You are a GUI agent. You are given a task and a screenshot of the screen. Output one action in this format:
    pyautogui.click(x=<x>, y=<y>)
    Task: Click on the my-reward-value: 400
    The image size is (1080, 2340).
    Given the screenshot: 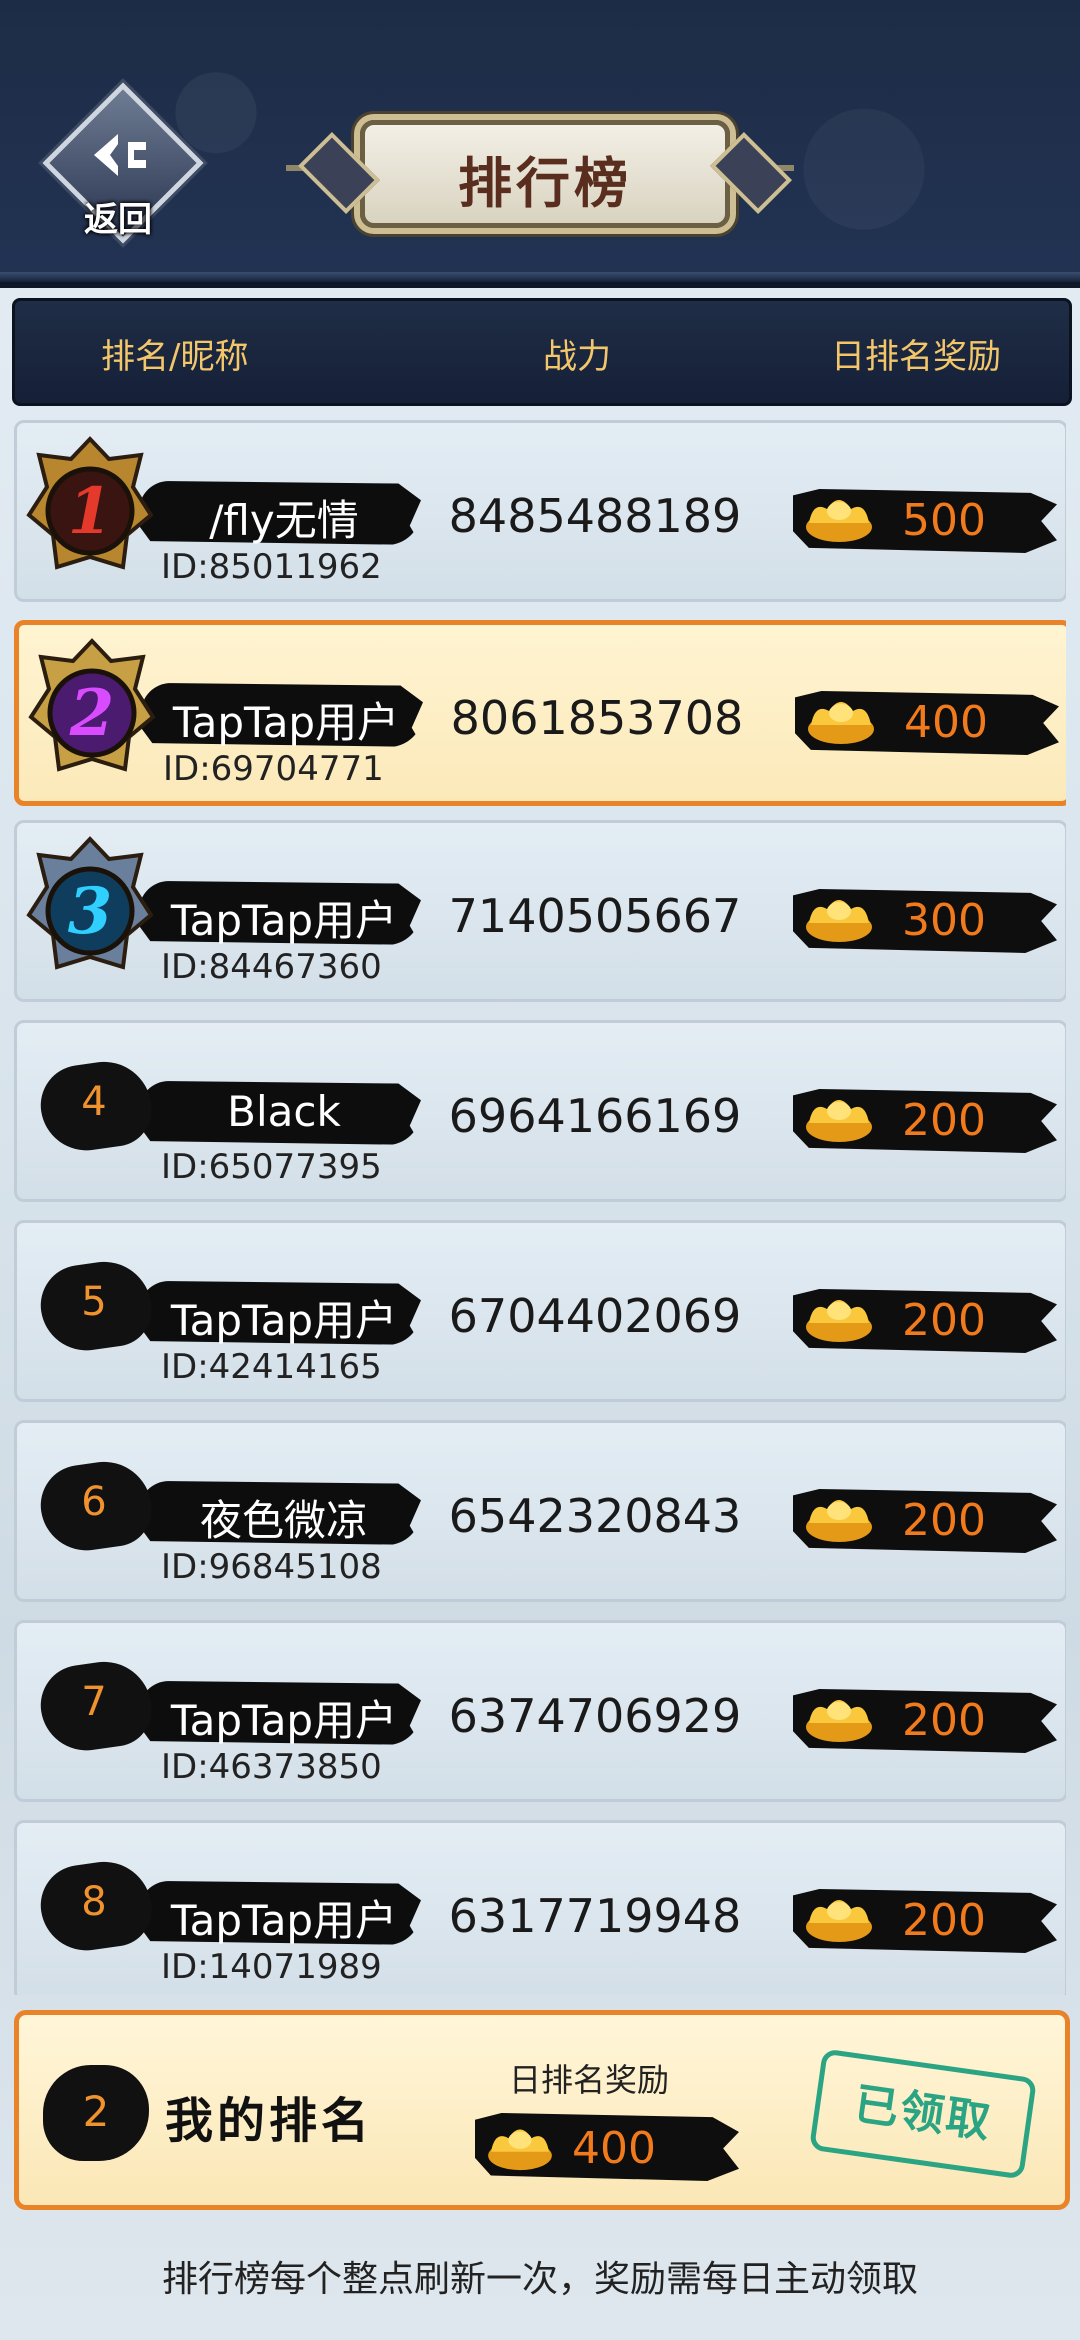 What is the action you would take?
    pyautogui.click(x=614, y=2148)
    